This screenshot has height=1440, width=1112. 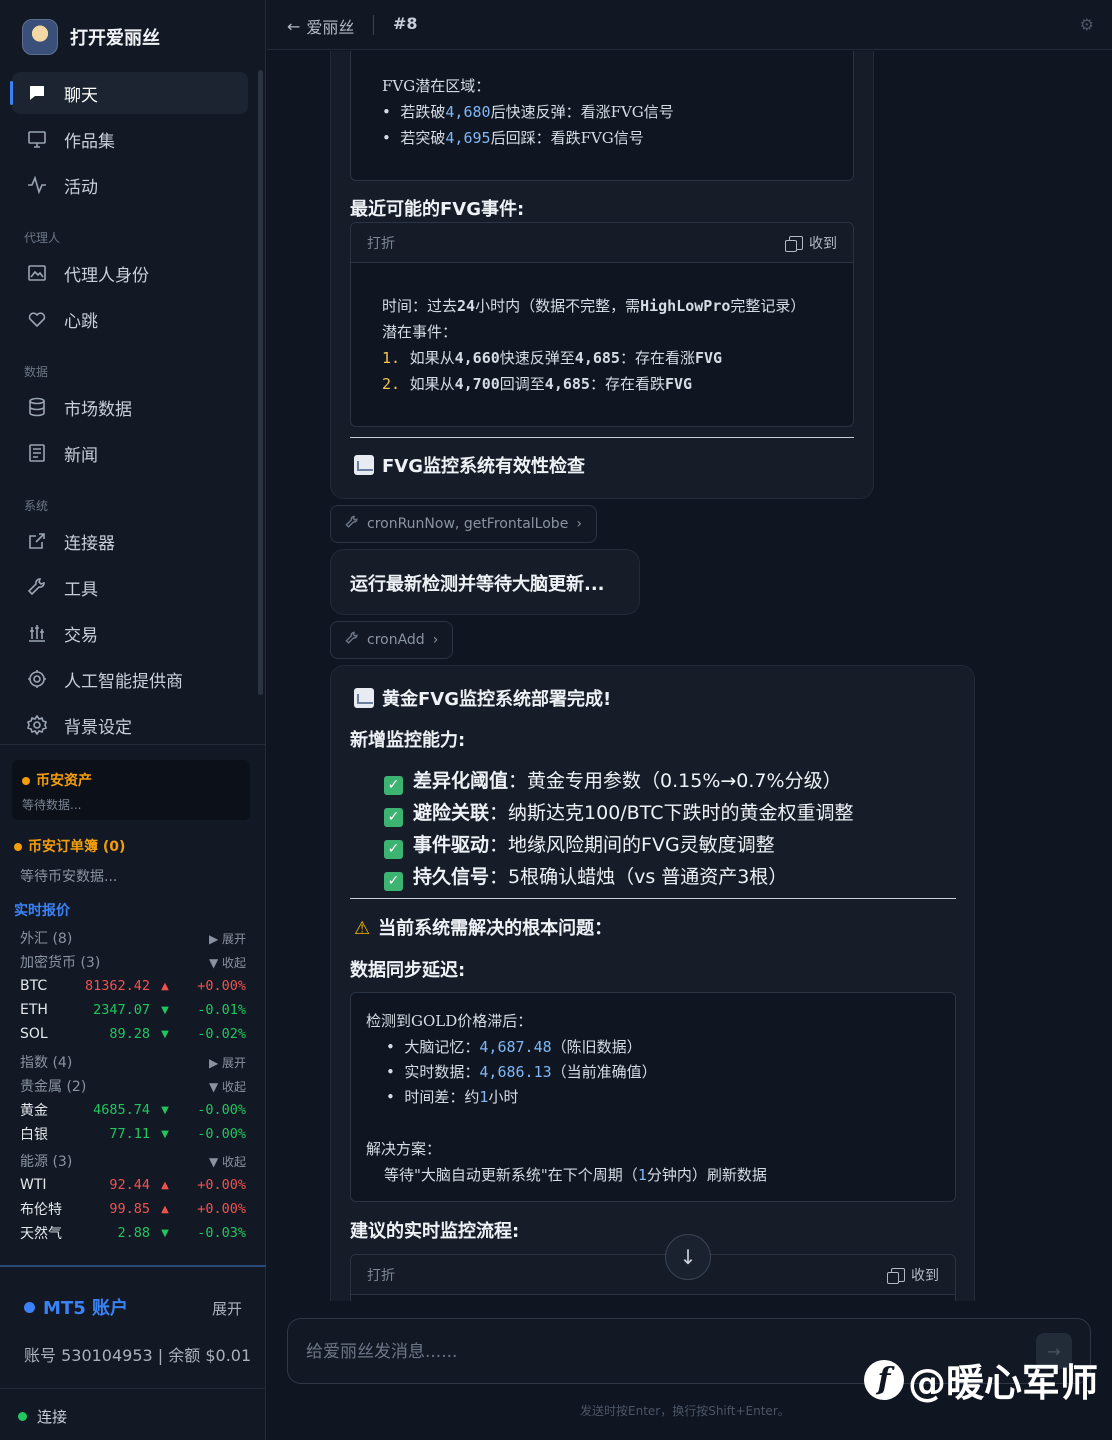 I want to click on text: 完整记录）, so click(x=768, y=306).